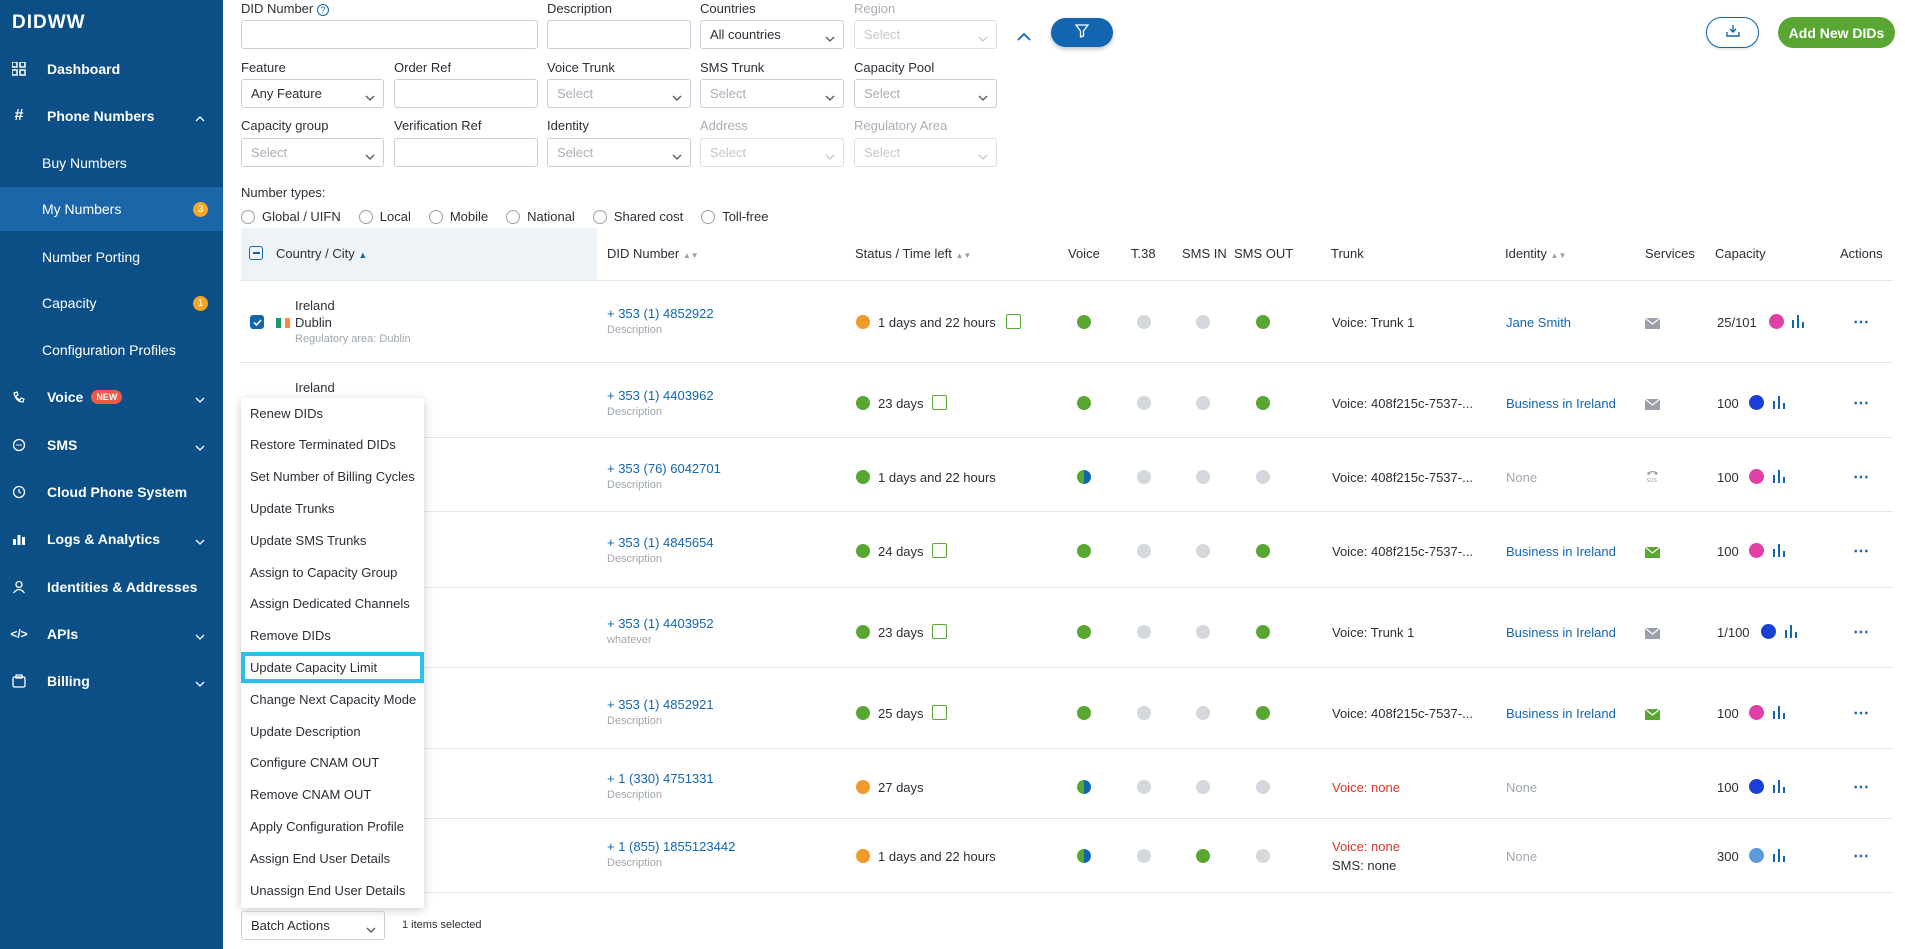  Describe the element at coordinates (913, 253) in the screenshot. I see `col-status: Status / Time left ▲▼` at that location.